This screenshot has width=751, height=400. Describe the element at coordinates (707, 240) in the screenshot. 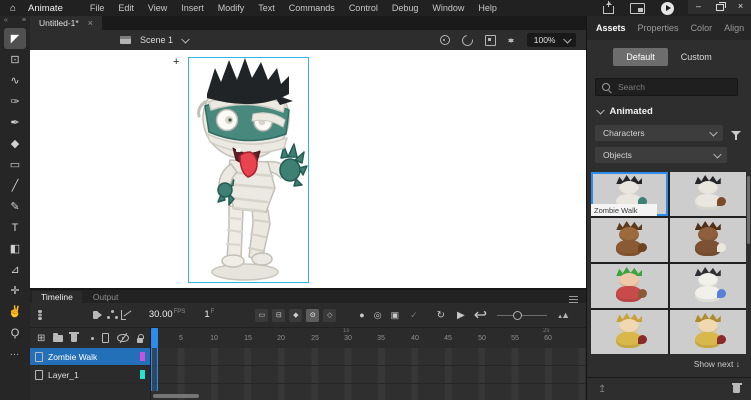

I see `asset-wolf` at that location.